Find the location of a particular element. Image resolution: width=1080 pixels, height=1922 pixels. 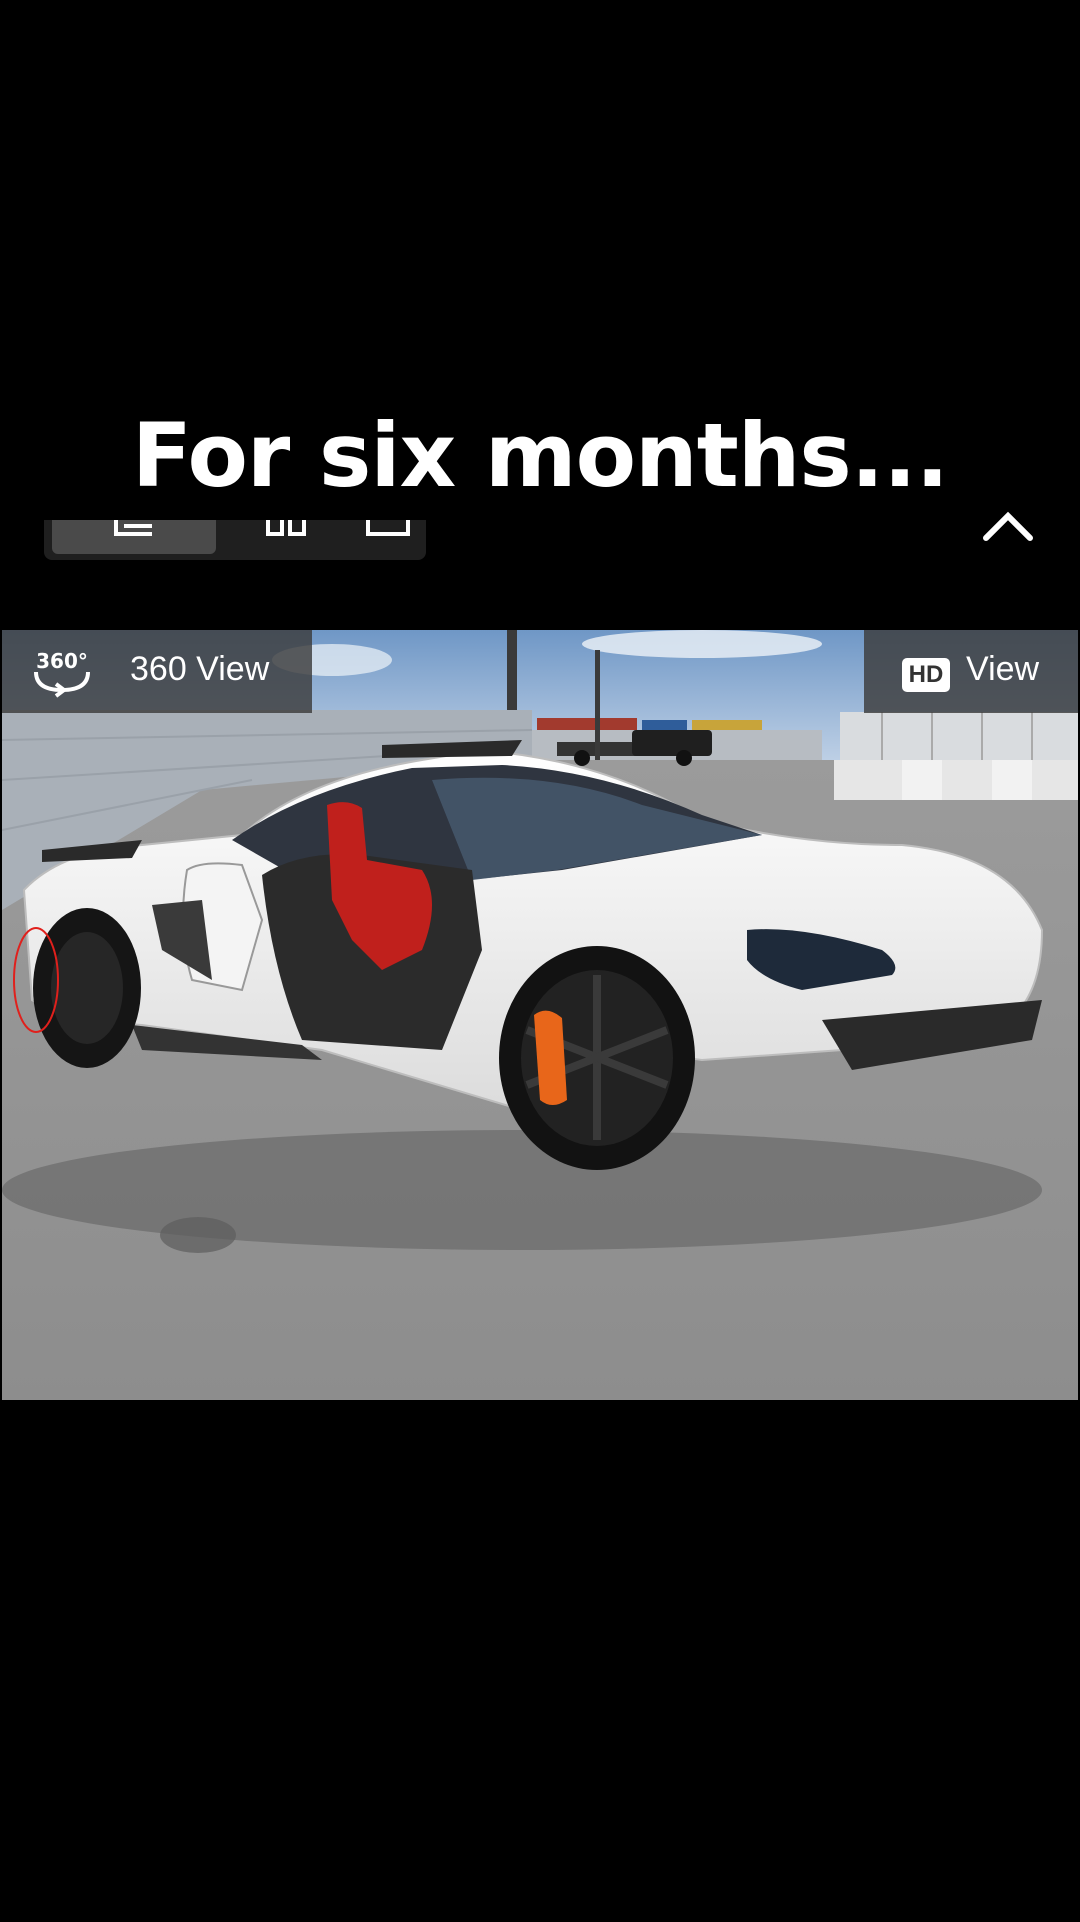

hd-view-label: View is located at coordinates (1003, 669).